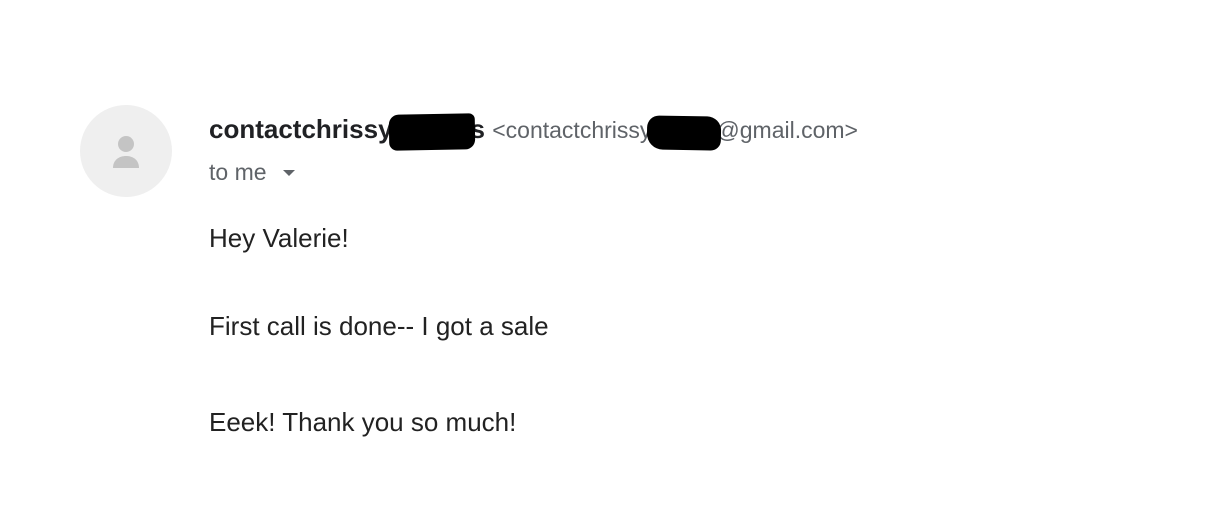  I want to click on redacted-name-mark, so click(431, 132).